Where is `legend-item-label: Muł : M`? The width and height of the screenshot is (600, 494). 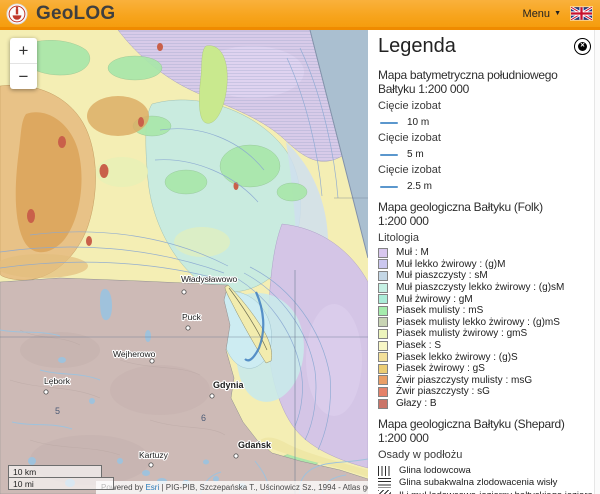
legend-item-label: Muł : M is located at coordinates (412, 253).